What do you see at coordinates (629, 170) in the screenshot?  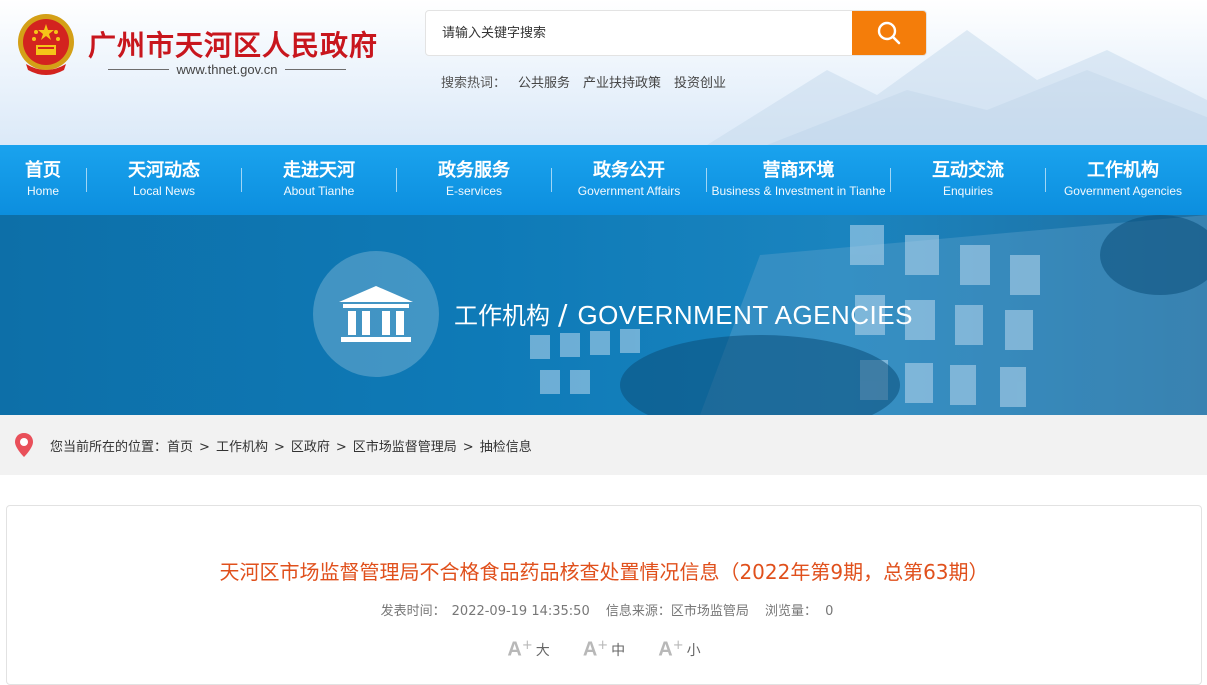 I see `nav-item-label: 政务公开` at bounding box center [629, 170].